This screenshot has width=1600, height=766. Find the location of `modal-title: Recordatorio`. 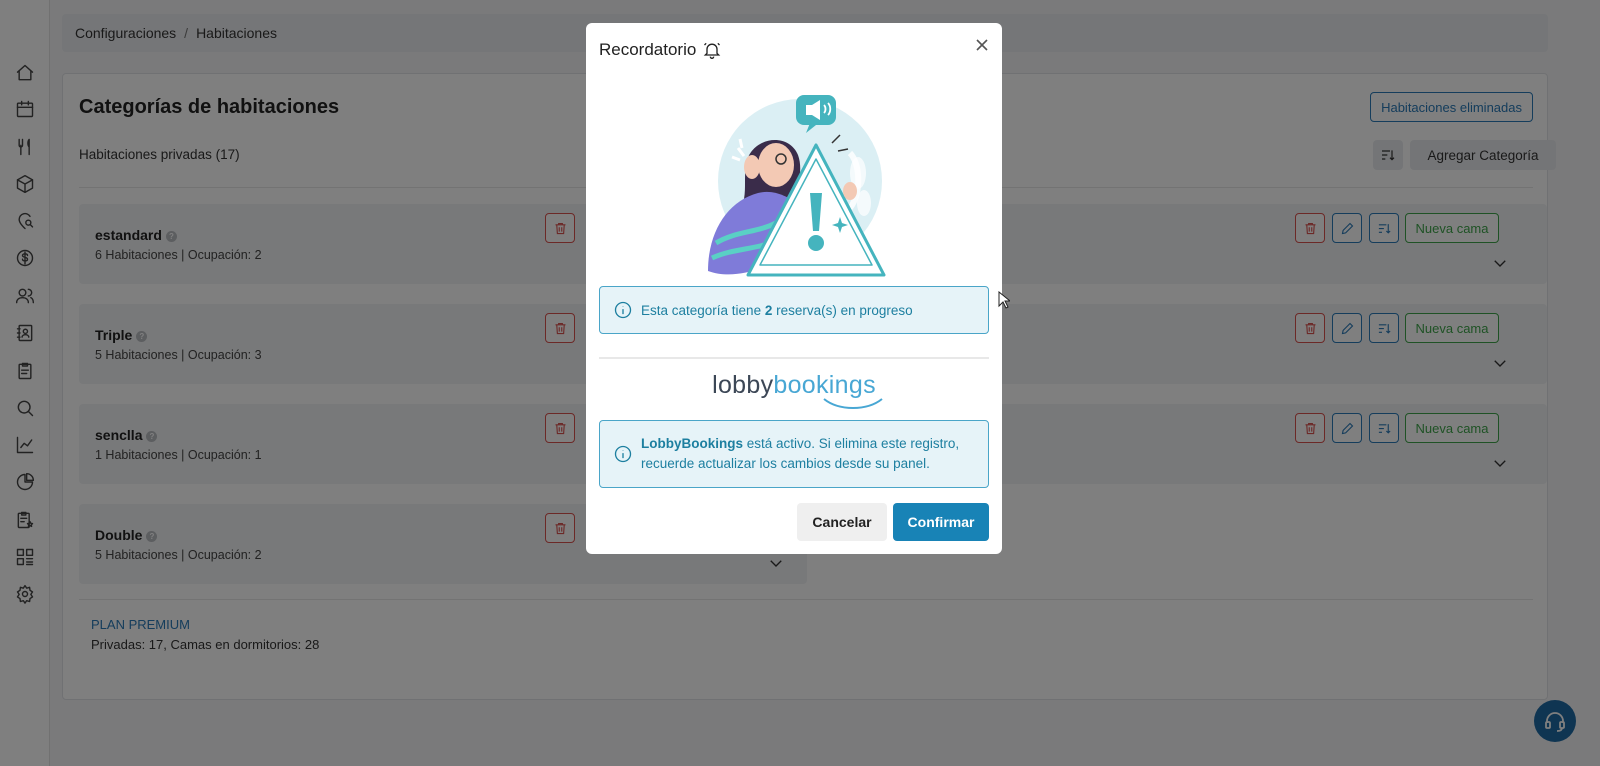

modal-title: Recordatorio is located at coordinates (660, 50).